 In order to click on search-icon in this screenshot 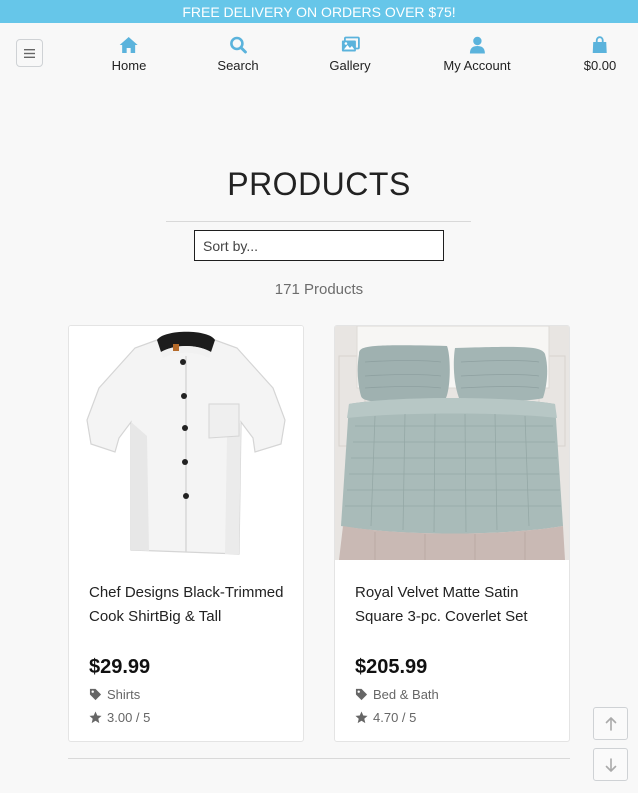, I will do `click(238, 45)`.